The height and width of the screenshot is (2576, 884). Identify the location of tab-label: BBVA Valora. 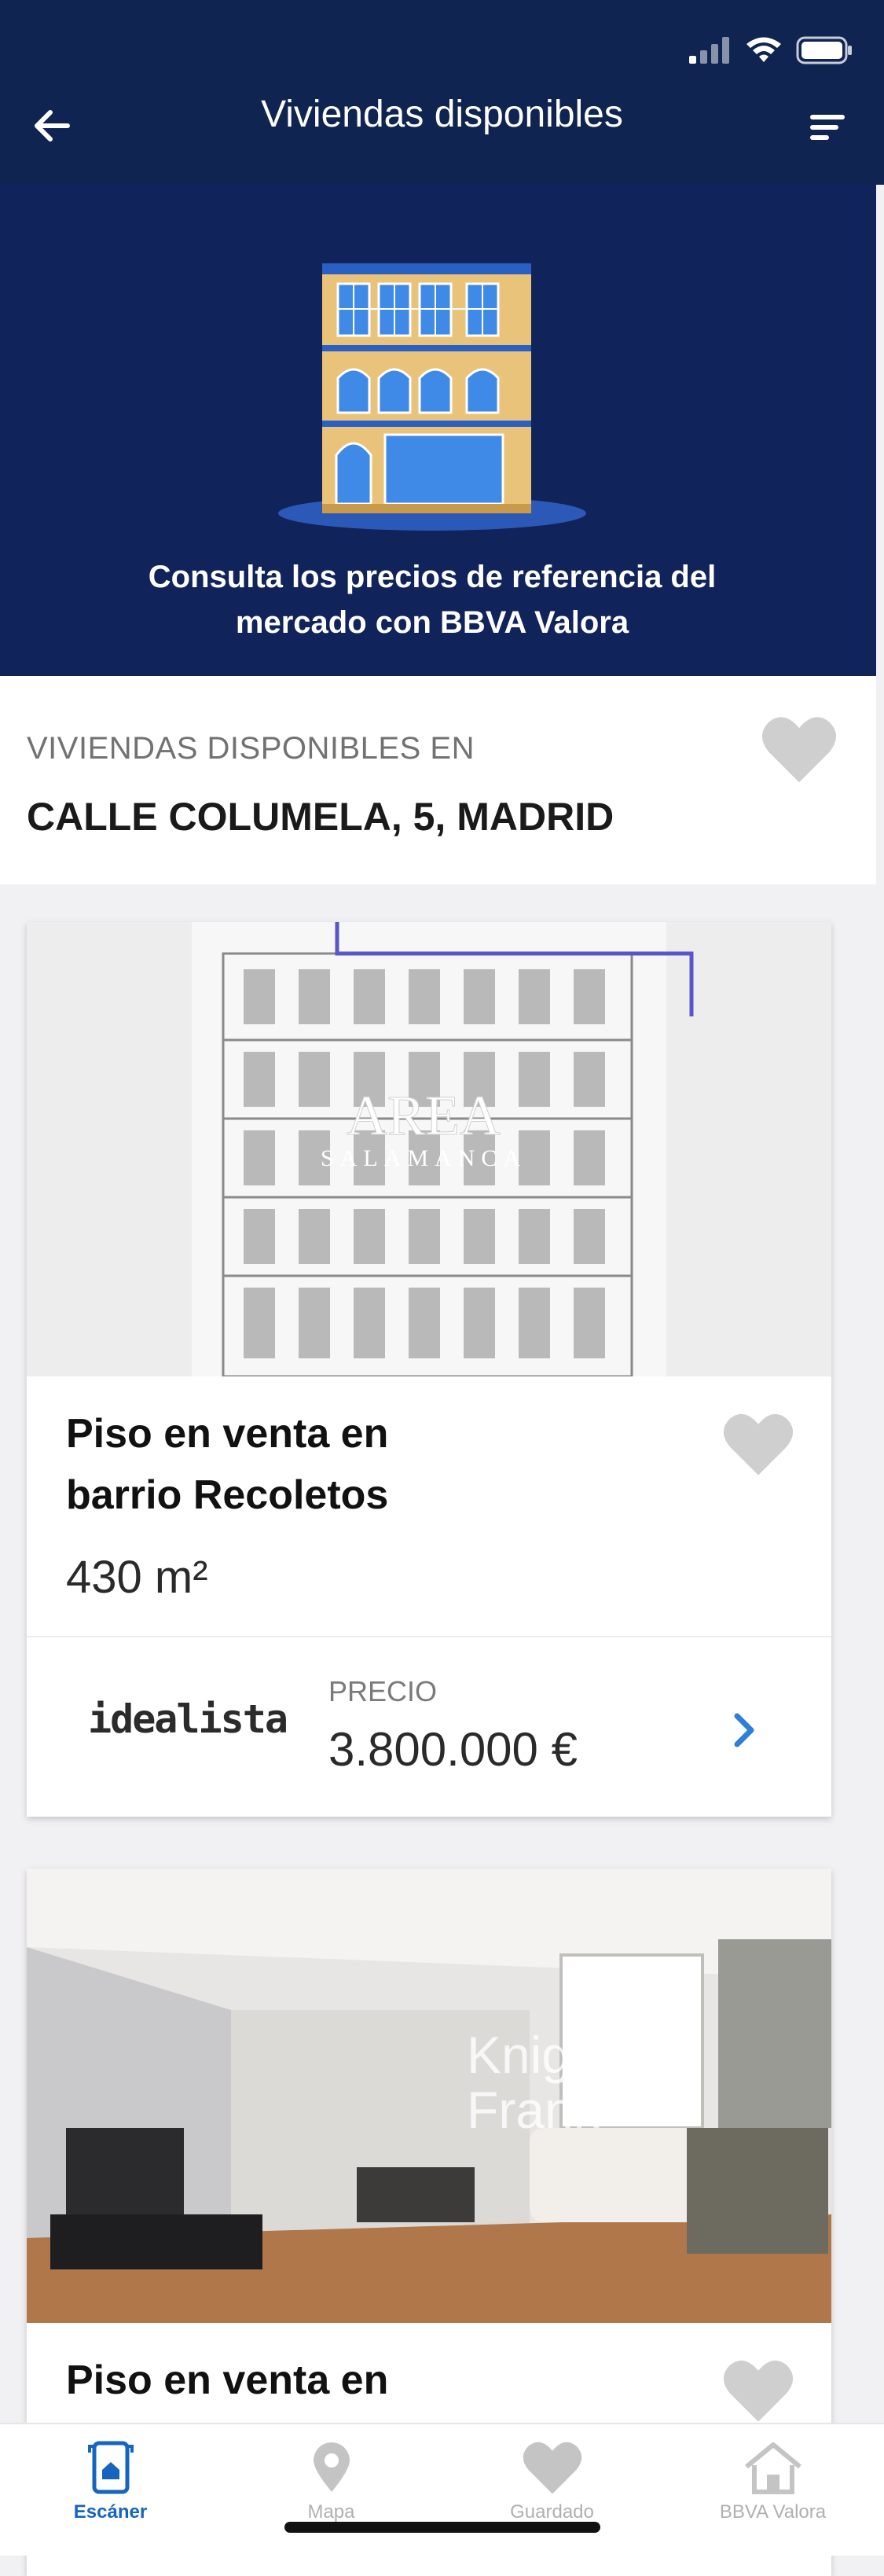
(773, 2512).